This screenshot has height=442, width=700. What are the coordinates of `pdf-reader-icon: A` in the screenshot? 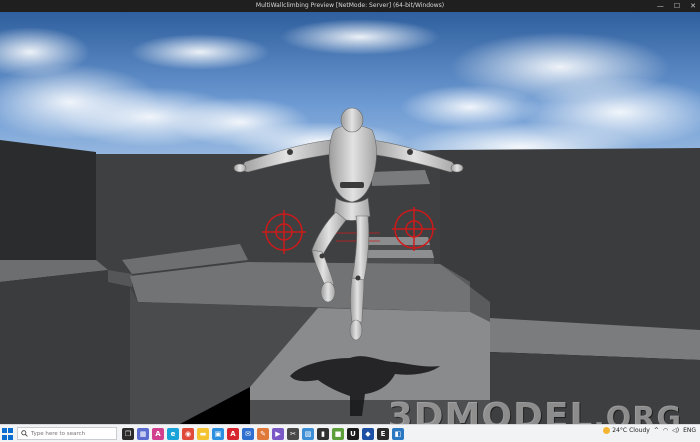 It's located at (233, 434).